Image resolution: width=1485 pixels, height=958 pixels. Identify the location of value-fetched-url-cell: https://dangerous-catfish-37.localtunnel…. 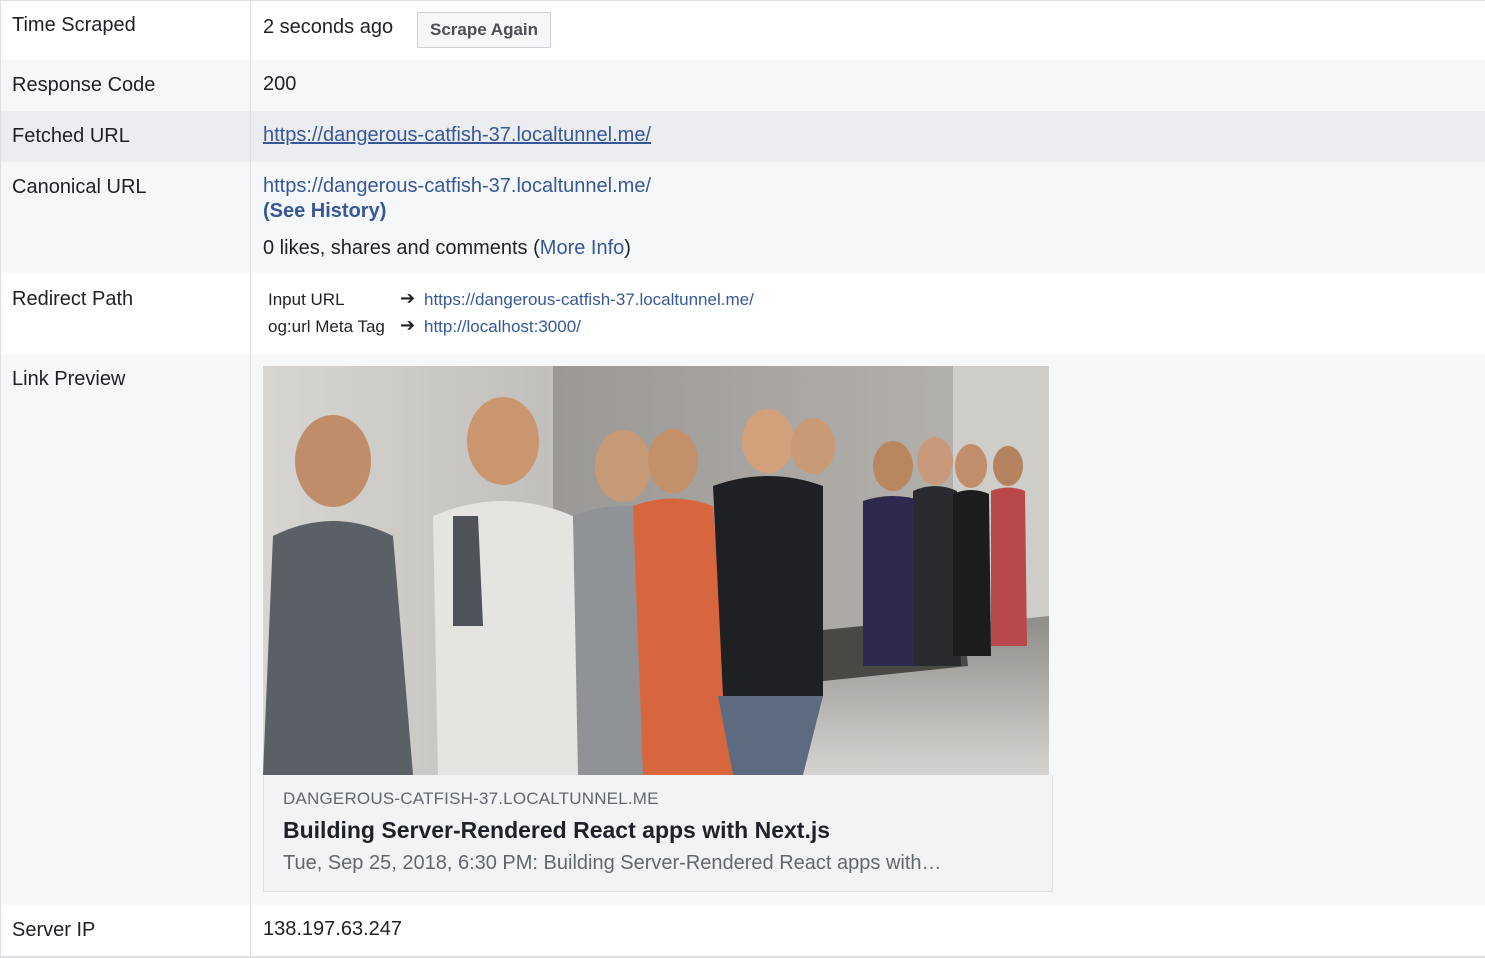
(867, 136).